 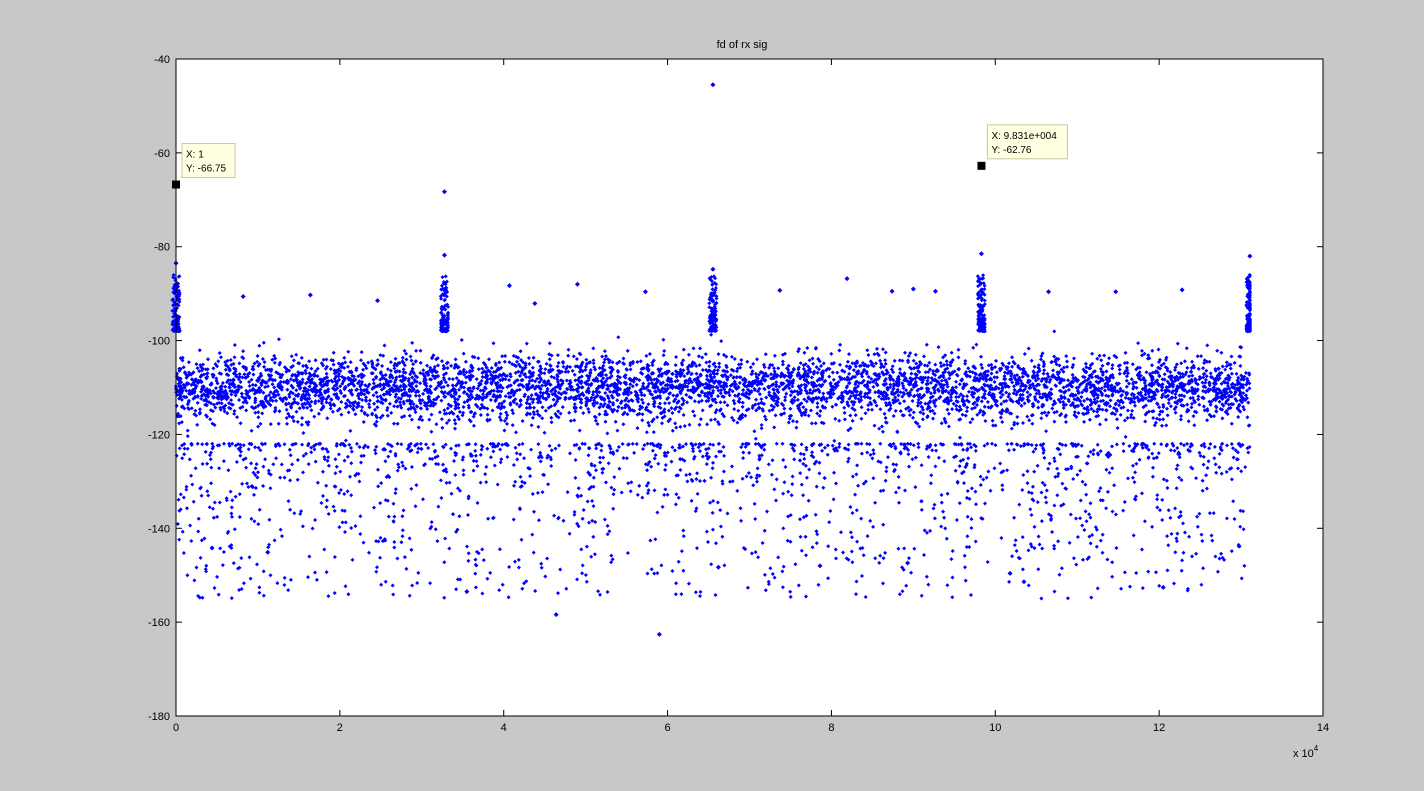 What do you see at coordinates (176, 728) in the screenshot?
I see `x-tick-label: 0` at bounding box center [176, 728].